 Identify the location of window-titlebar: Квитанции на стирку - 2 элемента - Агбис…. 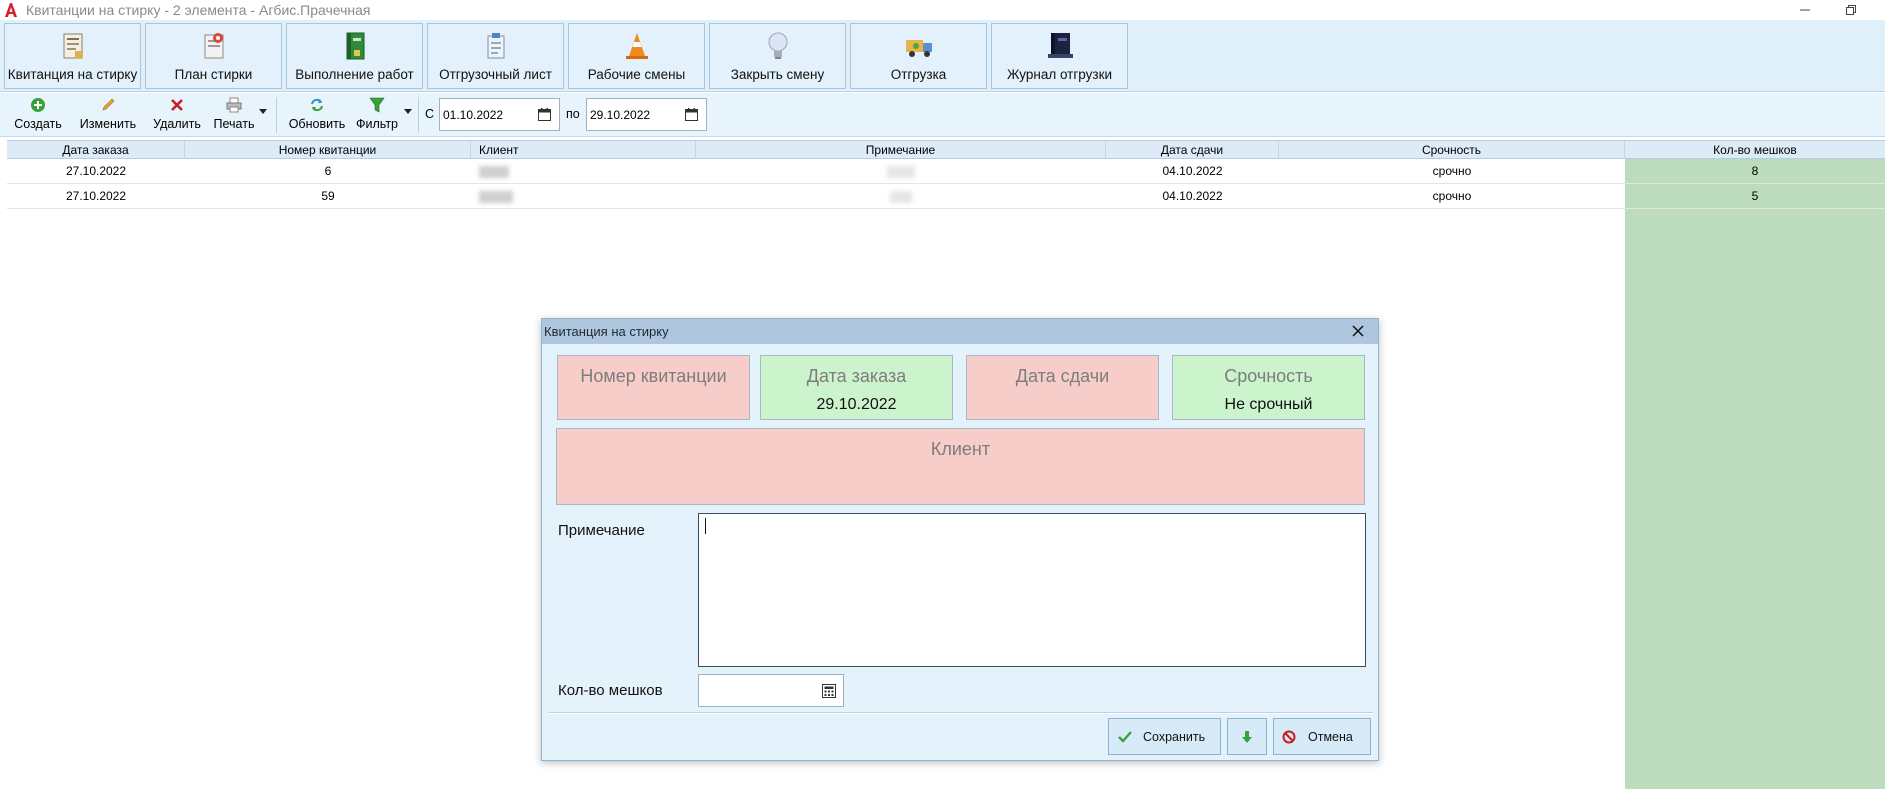
(942, 10).